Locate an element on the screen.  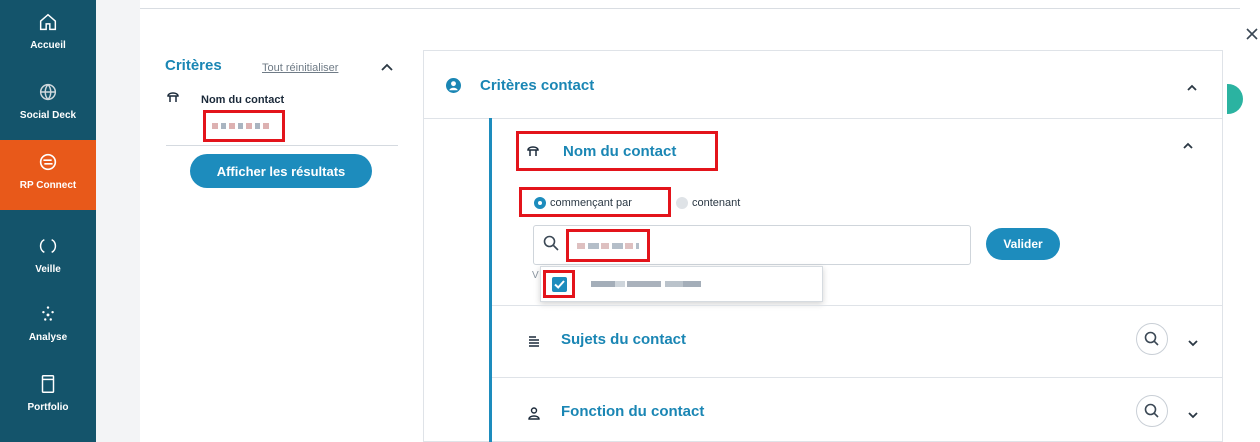
validate-button: Valider is located at coordinates (1023, 244).